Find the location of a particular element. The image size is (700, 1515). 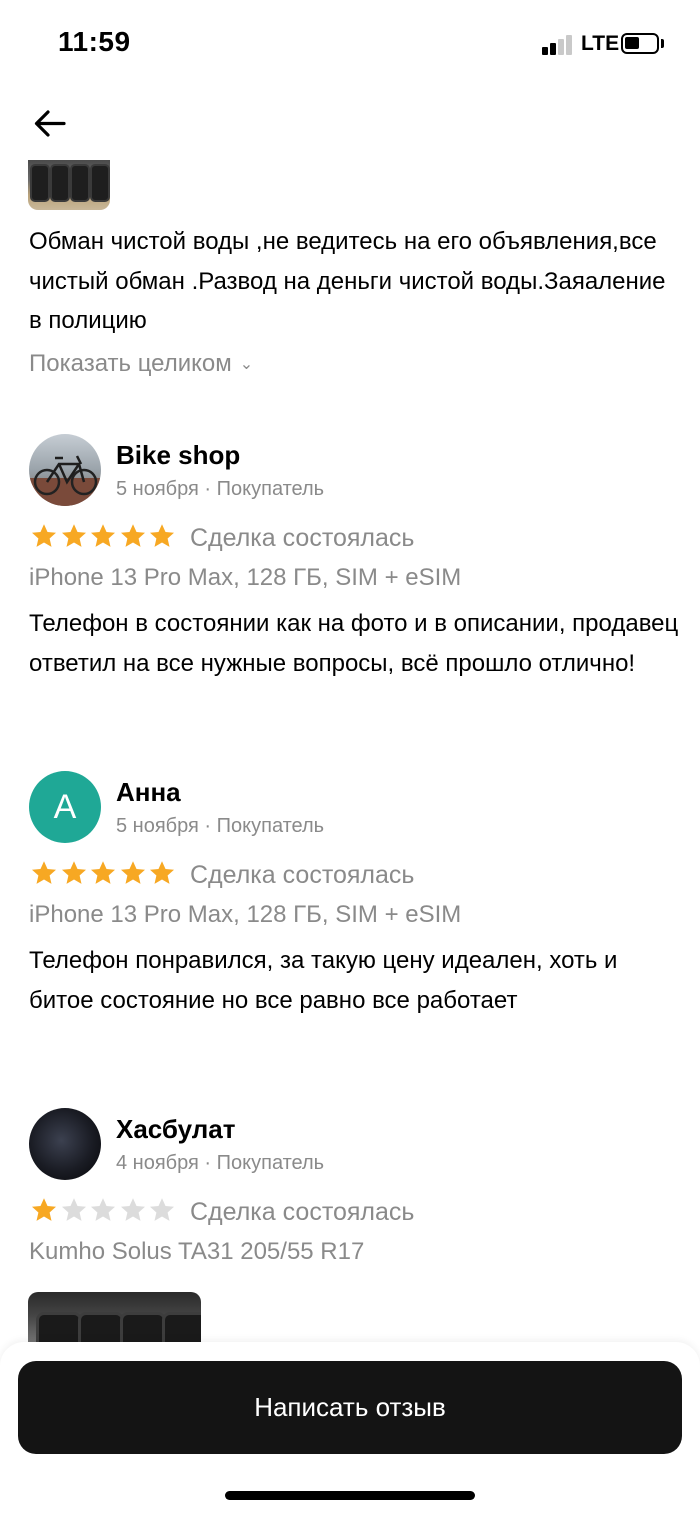

show-more-label: Показать целиком is located at coordinates (130, 363).